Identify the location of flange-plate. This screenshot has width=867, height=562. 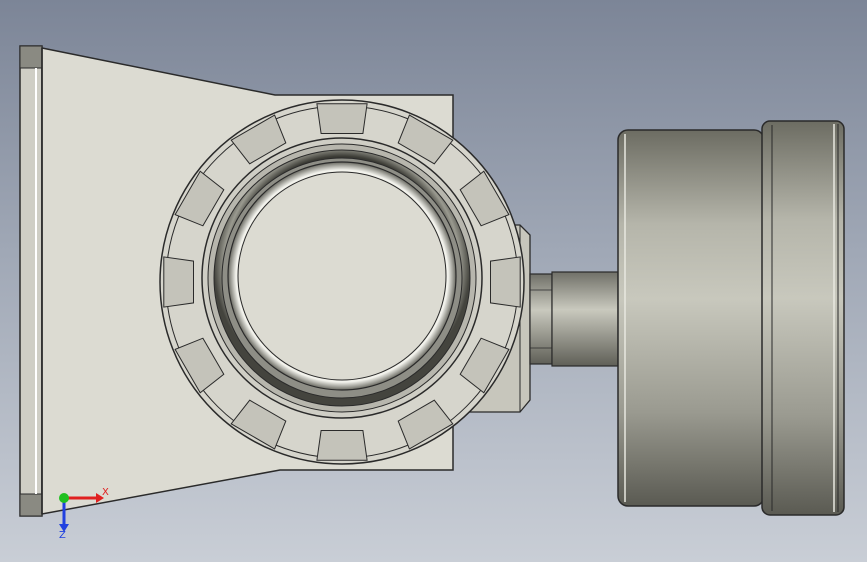
(31, 281).